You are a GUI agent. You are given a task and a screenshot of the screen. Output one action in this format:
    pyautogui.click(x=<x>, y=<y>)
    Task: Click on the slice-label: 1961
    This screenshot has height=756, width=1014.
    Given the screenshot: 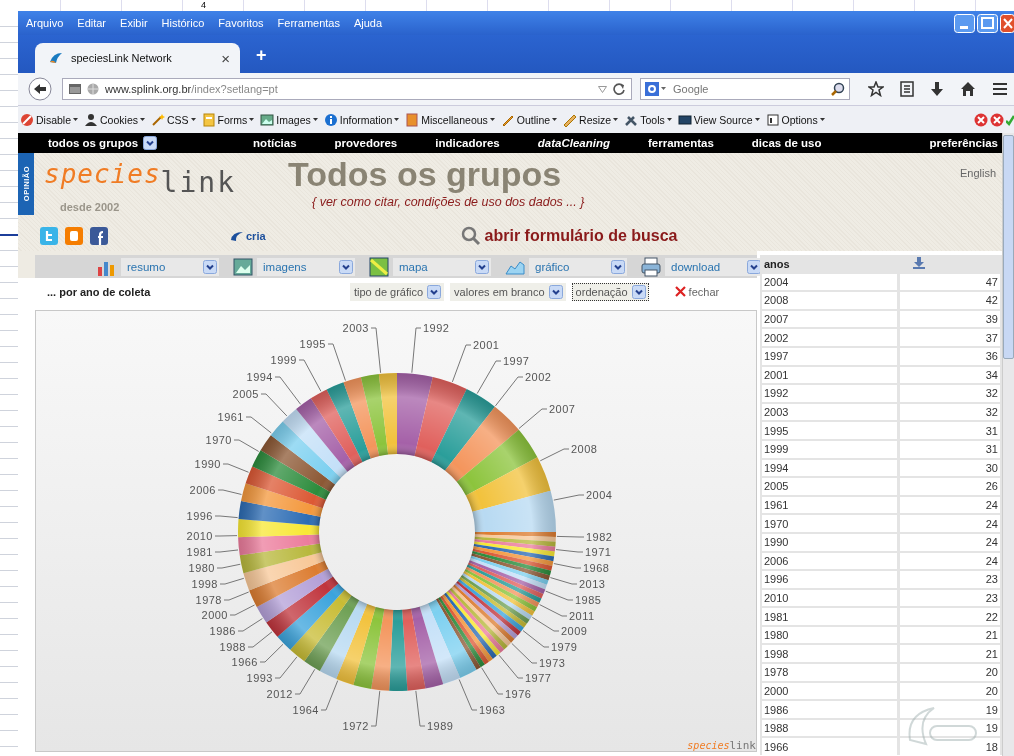 What is the action you would take?
    pyautogui.click(x=230, y=417)
    